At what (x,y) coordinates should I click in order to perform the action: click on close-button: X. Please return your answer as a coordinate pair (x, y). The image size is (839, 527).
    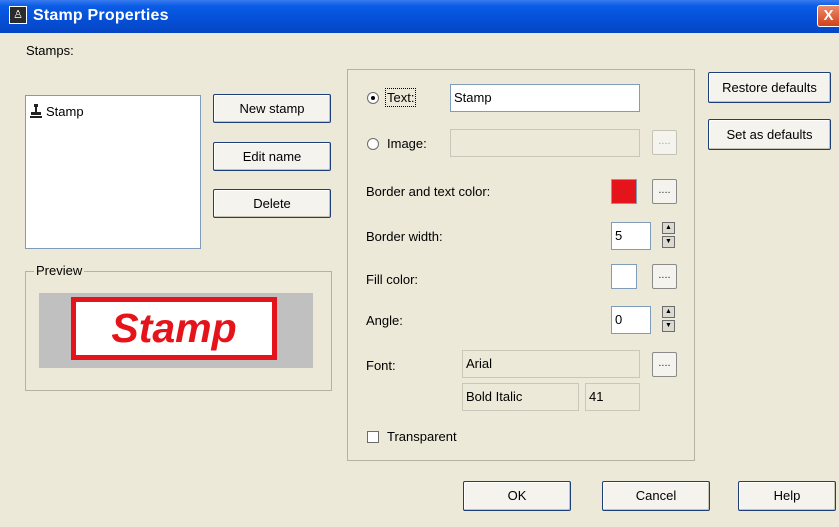
    Looking at the image, I should click on (828, 16).